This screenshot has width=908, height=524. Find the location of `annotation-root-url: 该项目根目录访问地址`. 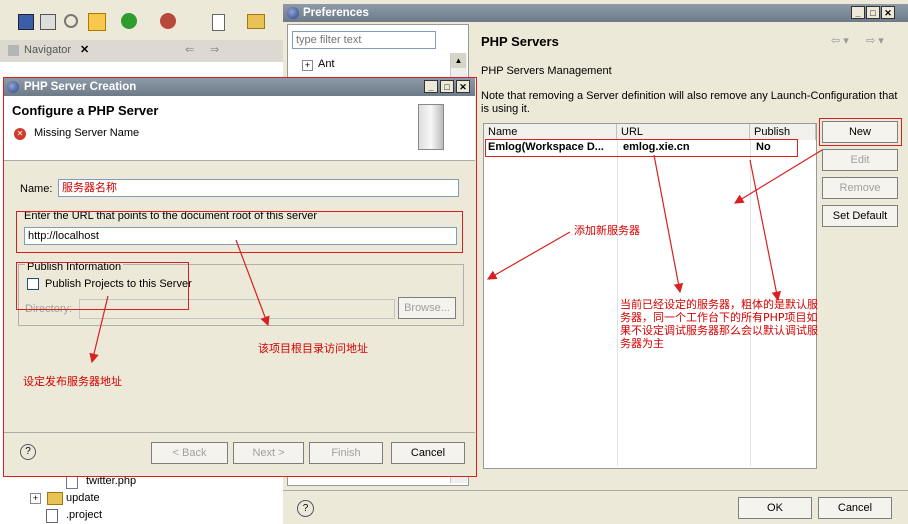

annotation-root-url: 该项目根目录访问地址 is located at coordinates (313, 348).